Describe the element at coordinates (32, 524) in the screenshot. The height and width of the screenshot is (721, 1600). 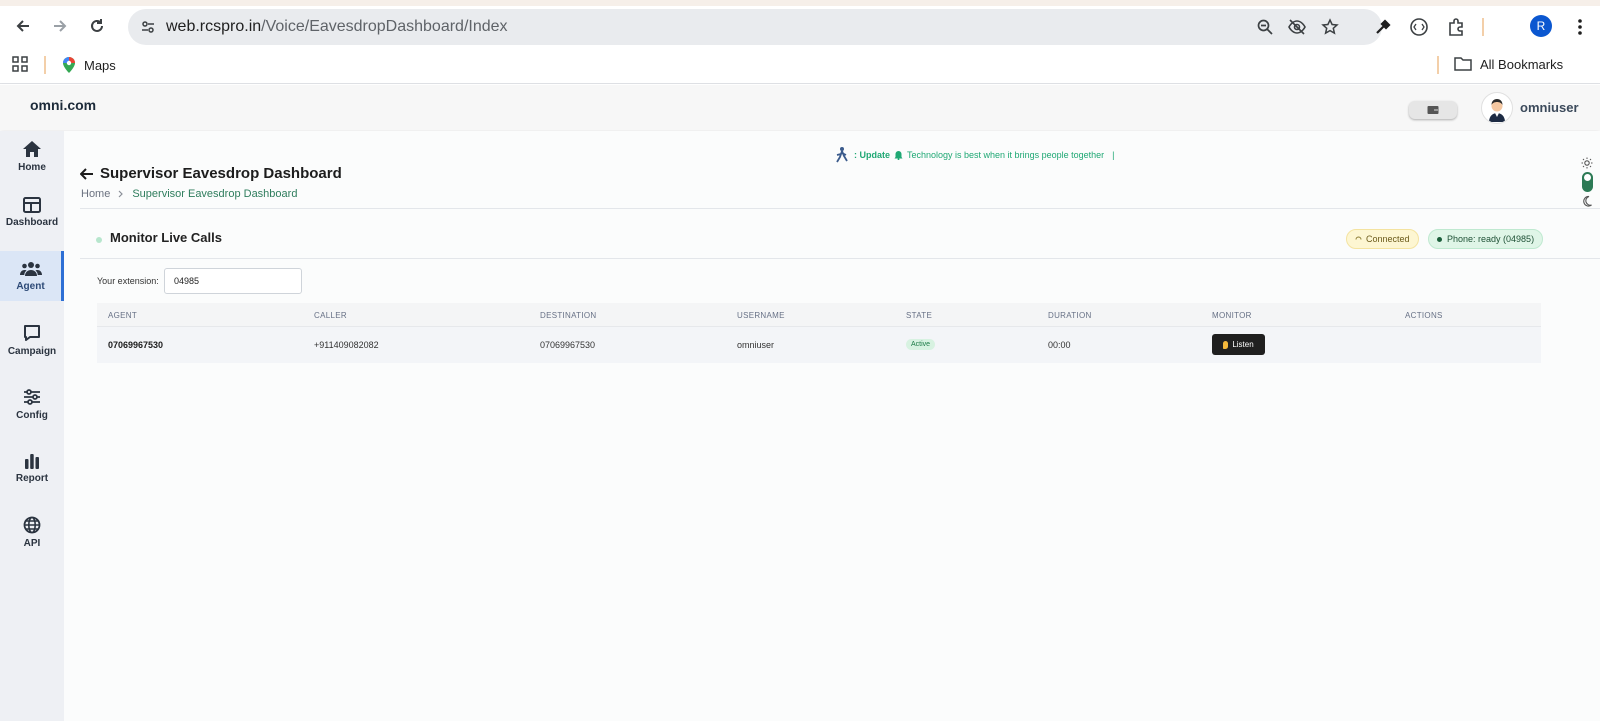
I see `globe-icon` at that location.